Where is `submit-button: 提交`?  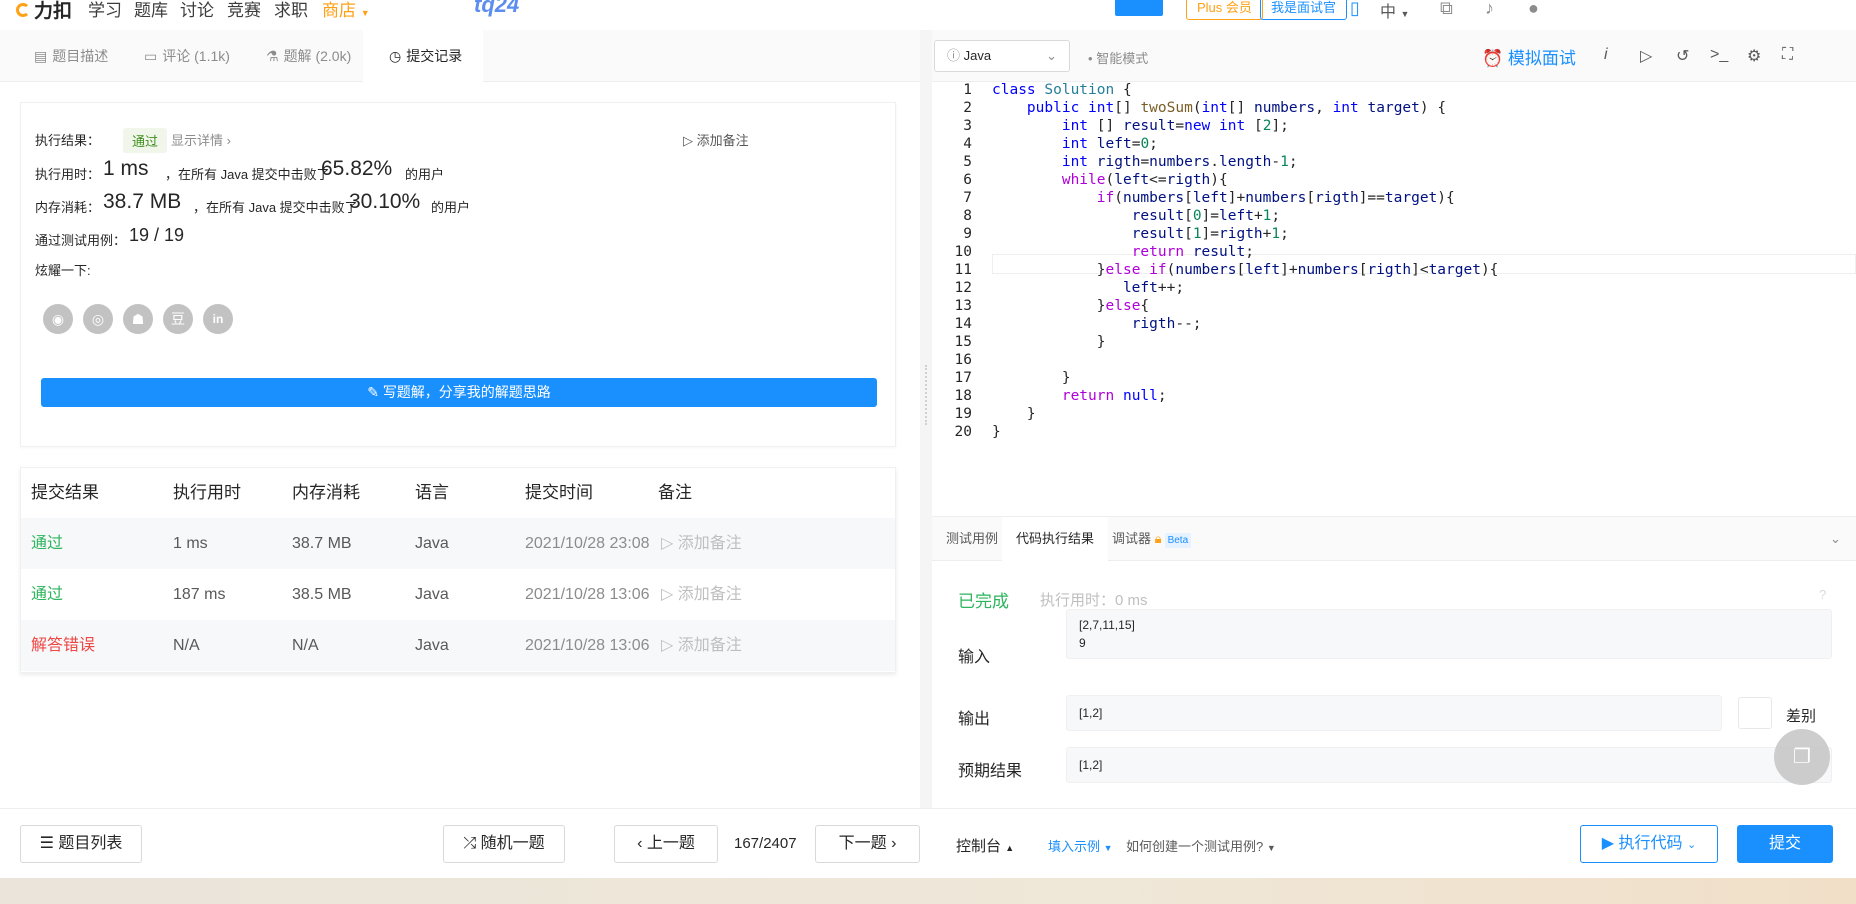
submit-button: 提交 is located at coordinates (1785, 844).